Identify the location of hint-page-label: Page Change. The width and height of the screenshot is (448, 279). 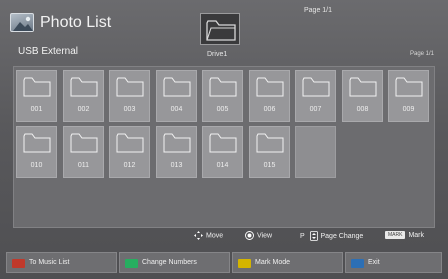
(342, 236).